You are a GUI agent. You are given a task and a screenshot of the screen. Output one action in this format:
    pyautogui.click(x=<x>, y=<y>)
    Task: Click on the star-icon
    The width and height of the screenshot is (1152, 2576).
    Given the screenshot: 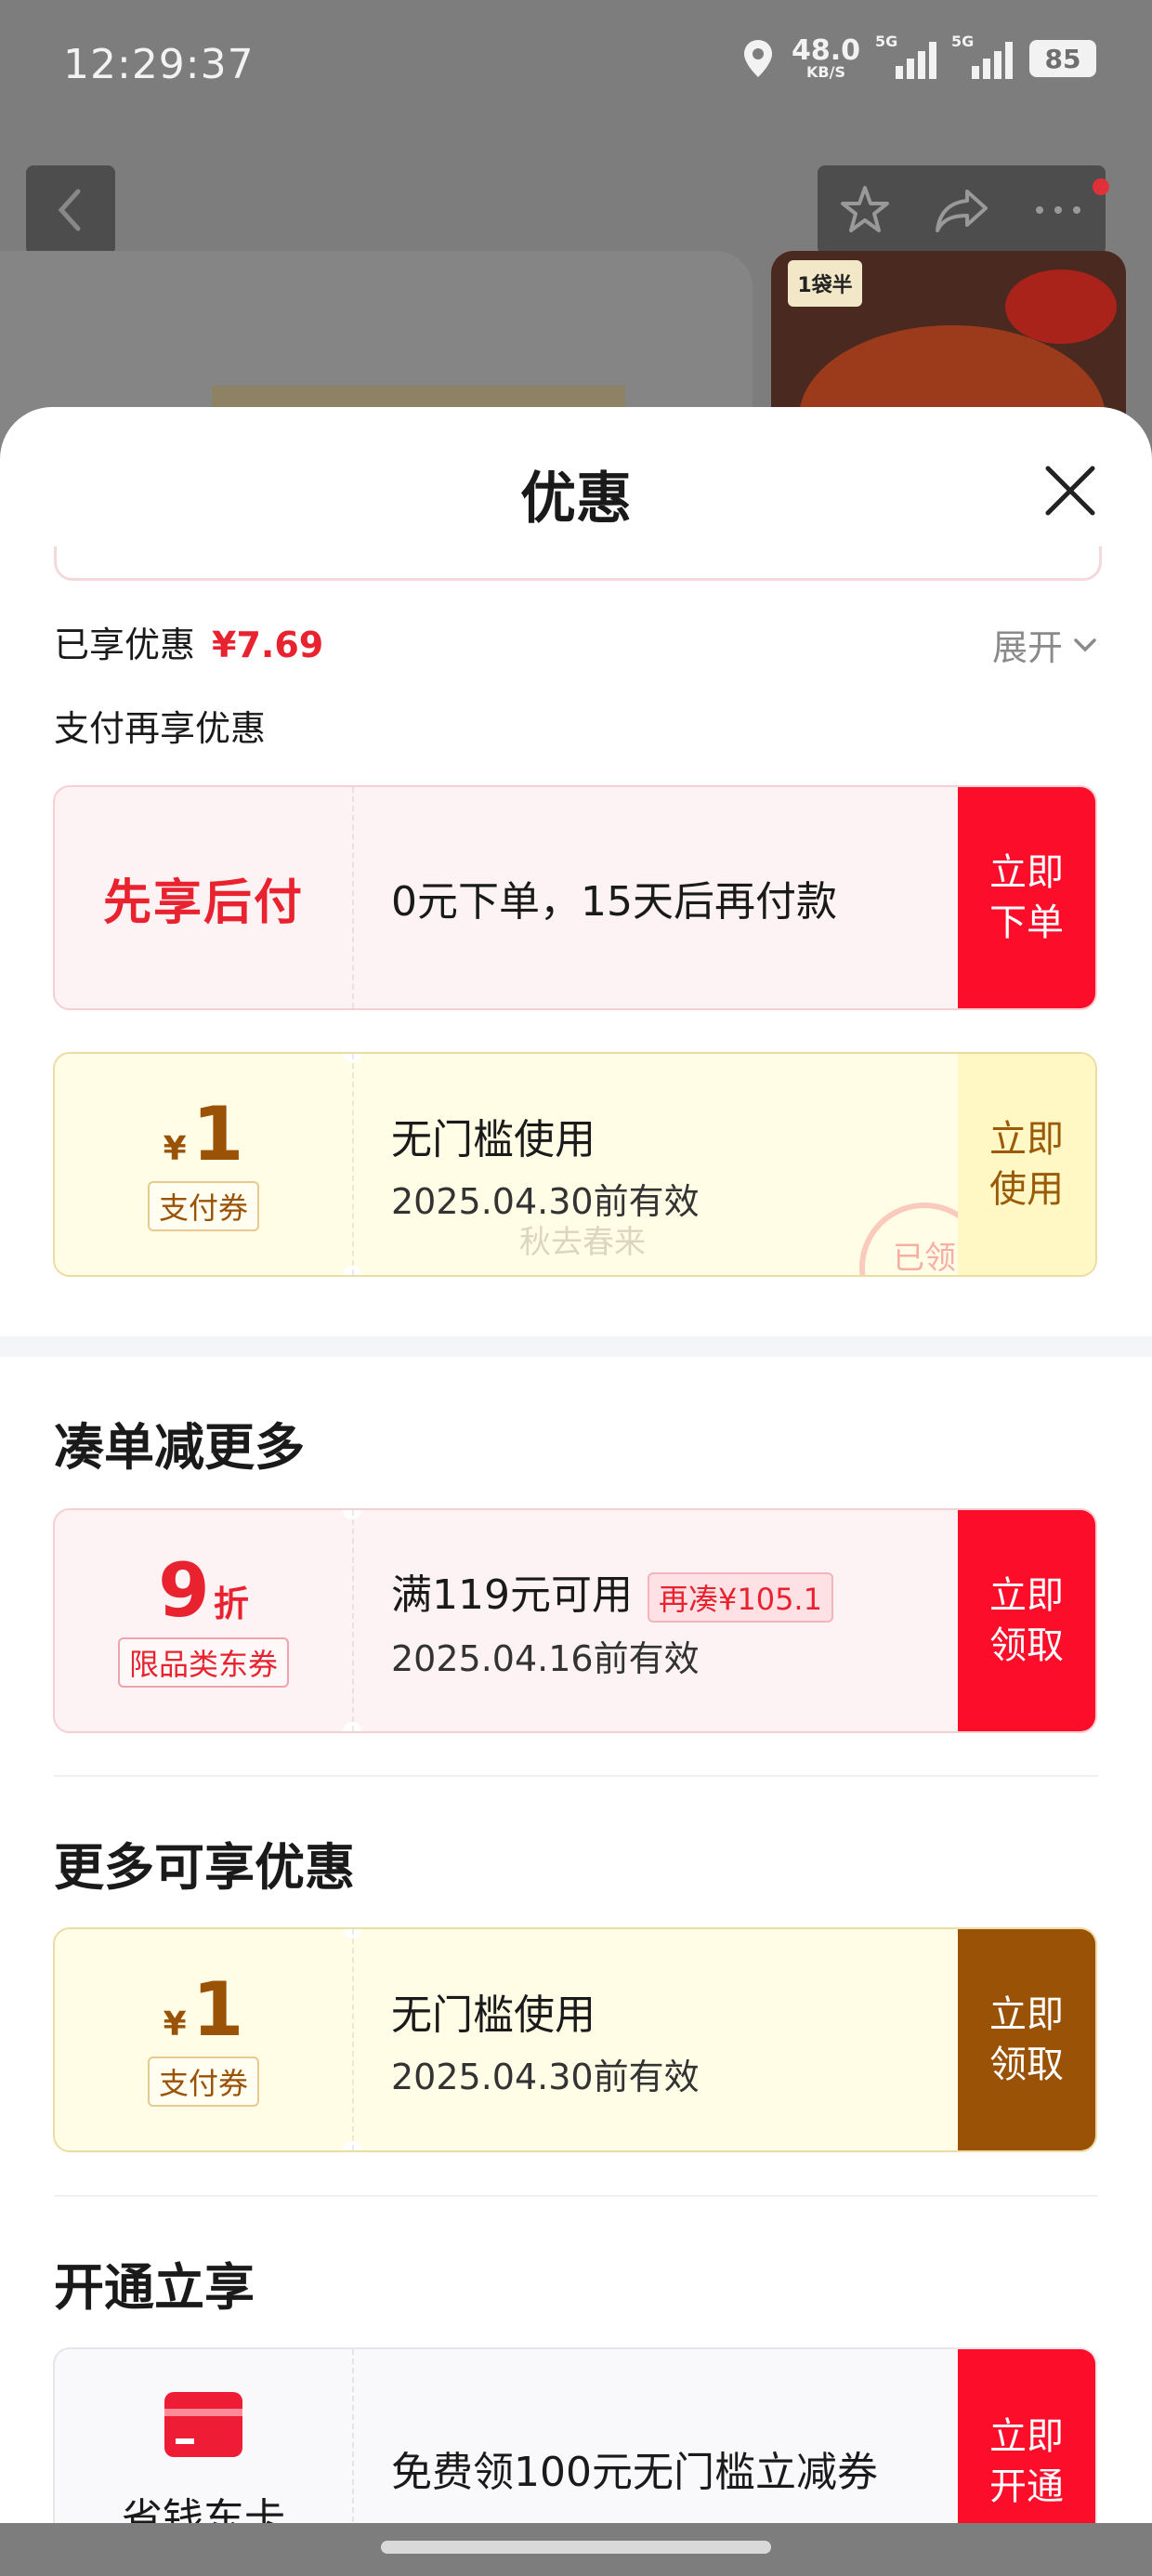 What is the action you would take?
    pyautogui.click(x=865, y=210)
    